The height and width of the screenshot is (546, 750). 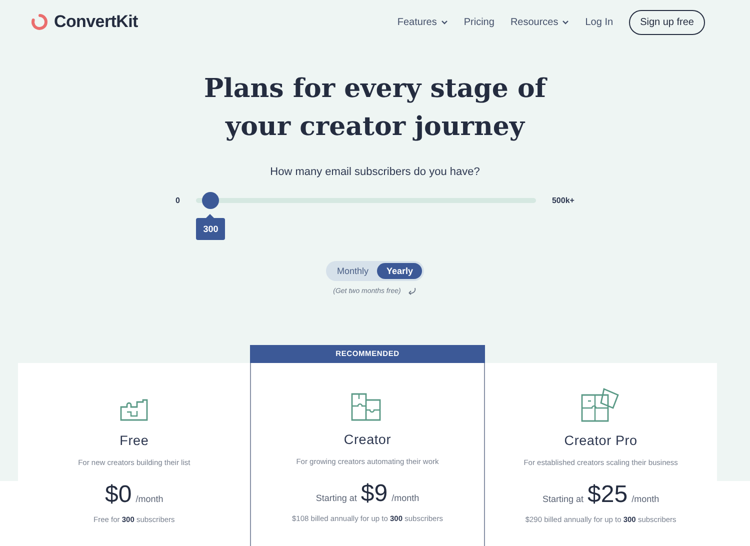 I want to click on nav-link: Log In, so click(x=599, y=22).